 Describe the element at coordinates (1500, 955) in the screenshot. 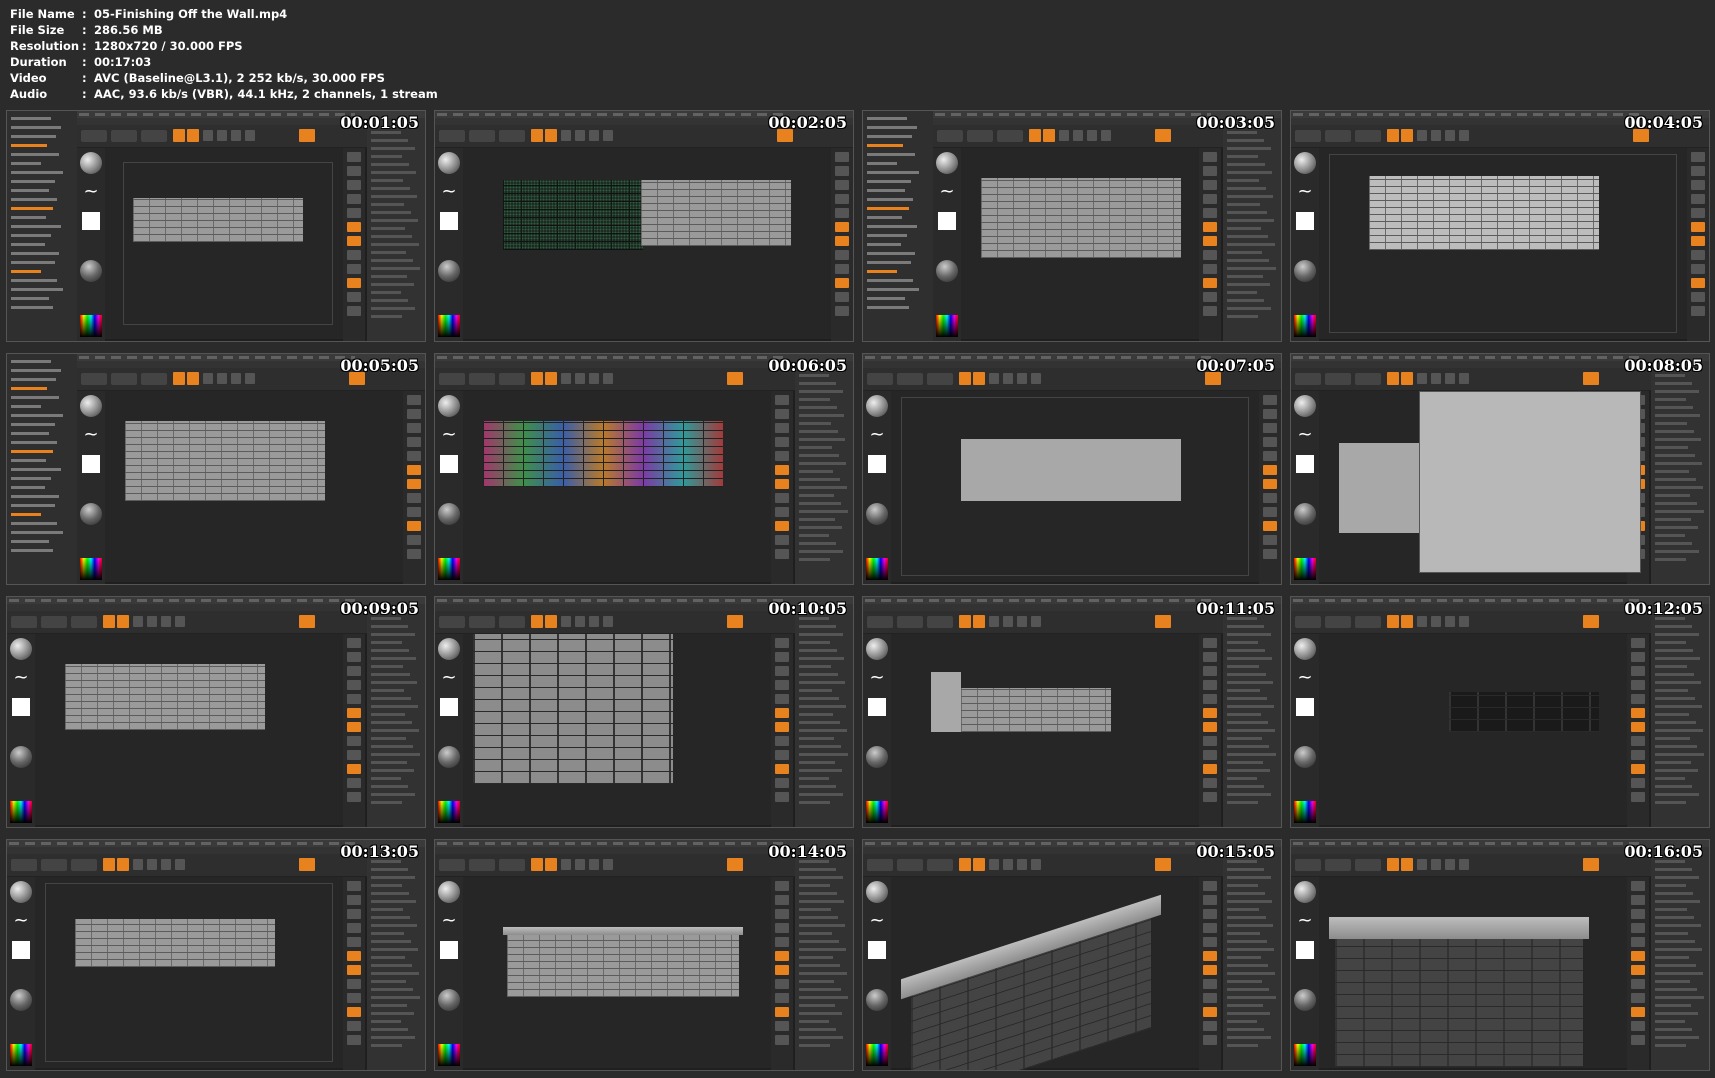

I see `video-thumbnail: ~00:16:05` at that location.